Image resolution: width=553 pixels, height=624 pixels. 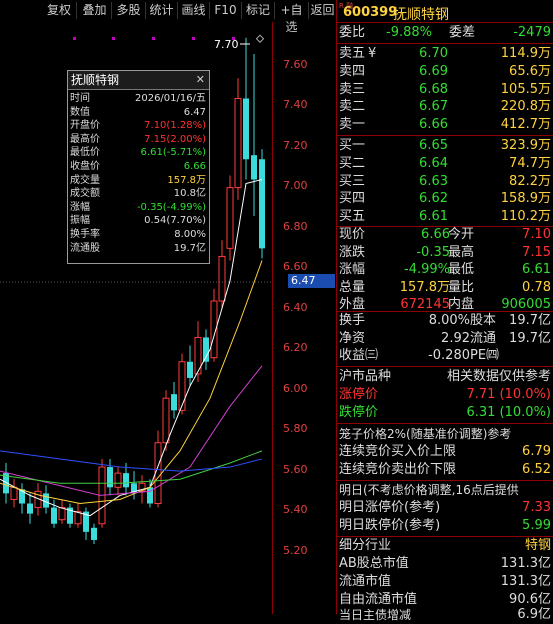 I want to click on bid-label: 买三, so click(x=352, y=181).